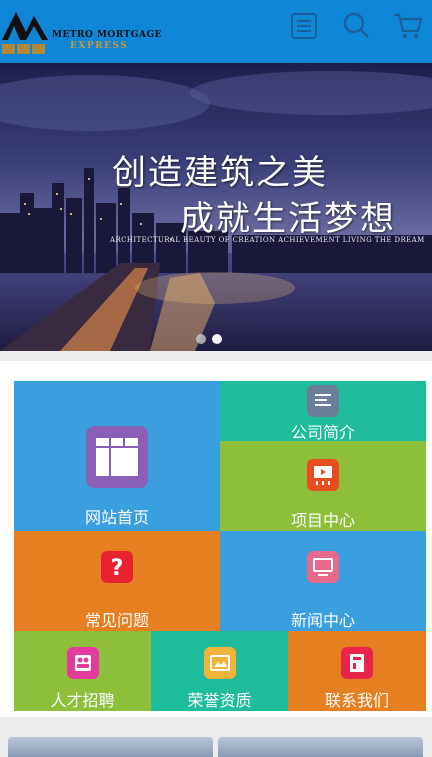 The image size is (432, 757). What do you see at coordinates (356, 700) in the screenshot?
I see `nav-label-contact: 联系我们` at bounding box center [356, 700].